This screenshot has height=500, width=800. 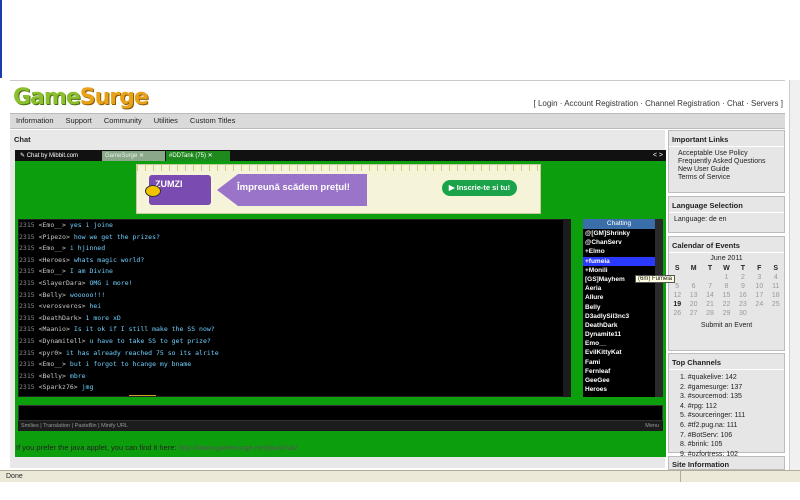 What do you see at coordinates (619, 343) in the screenshot?
I see `user-list-item: Emo__` at bounding box center [619, 343].